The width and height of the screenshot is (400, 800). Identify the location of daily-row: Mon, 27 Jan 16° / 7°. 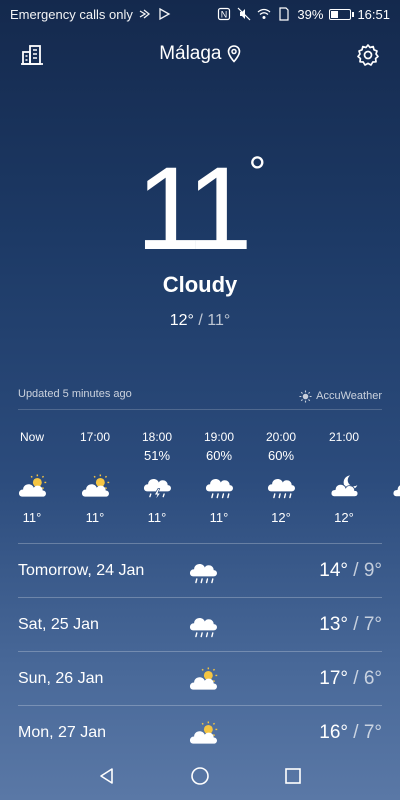
(200, 732).